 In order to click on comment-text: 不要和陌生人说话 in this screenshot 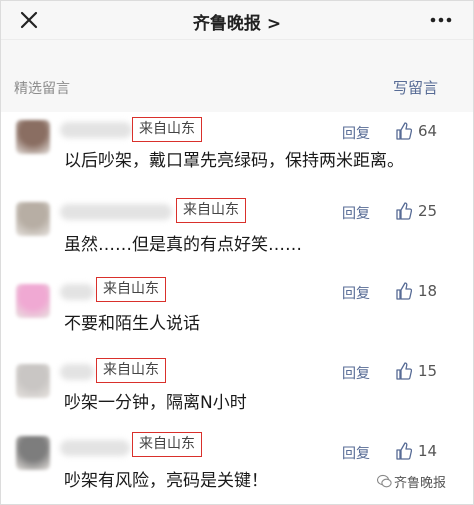, I will do `click(132, 324)`.